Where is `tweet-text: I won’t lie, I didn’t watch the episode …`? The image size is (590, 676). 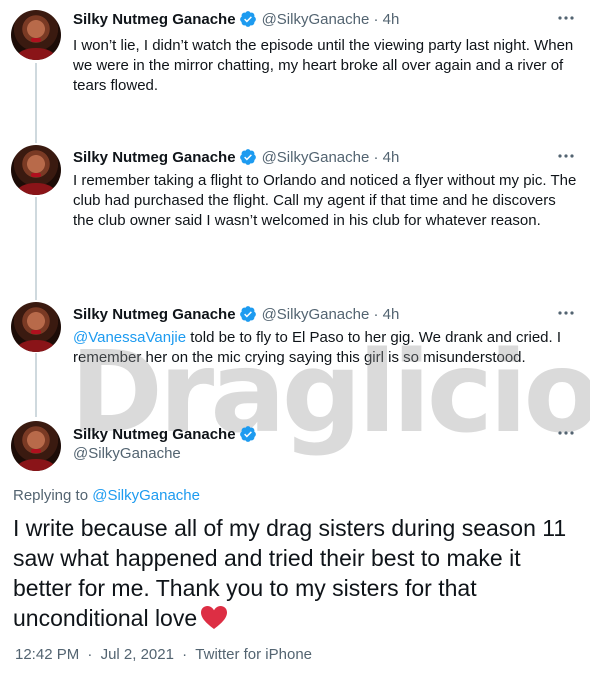 tweet-text: I won’t lie, I didn’t watch the episode … is located at coordinates (323, 65).